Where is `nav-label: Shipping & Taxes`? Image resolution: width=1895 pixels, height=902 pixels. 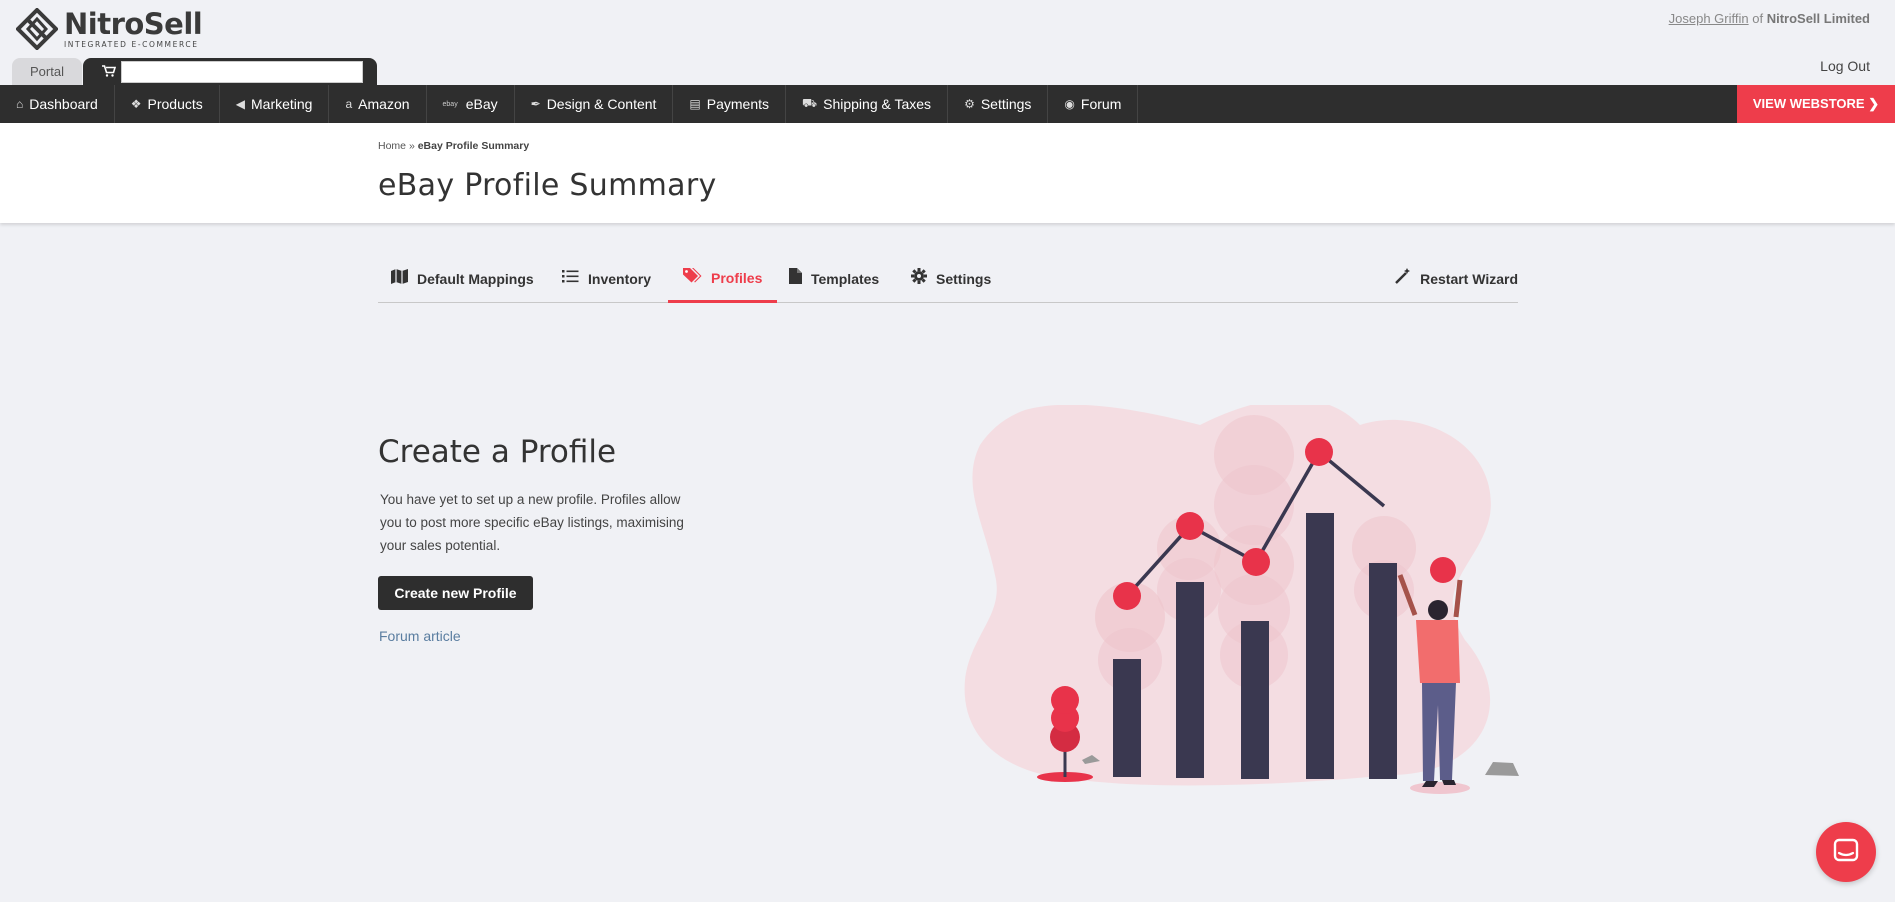
nav-label: Shipping & Taxes is located at coordinates (877, 104).